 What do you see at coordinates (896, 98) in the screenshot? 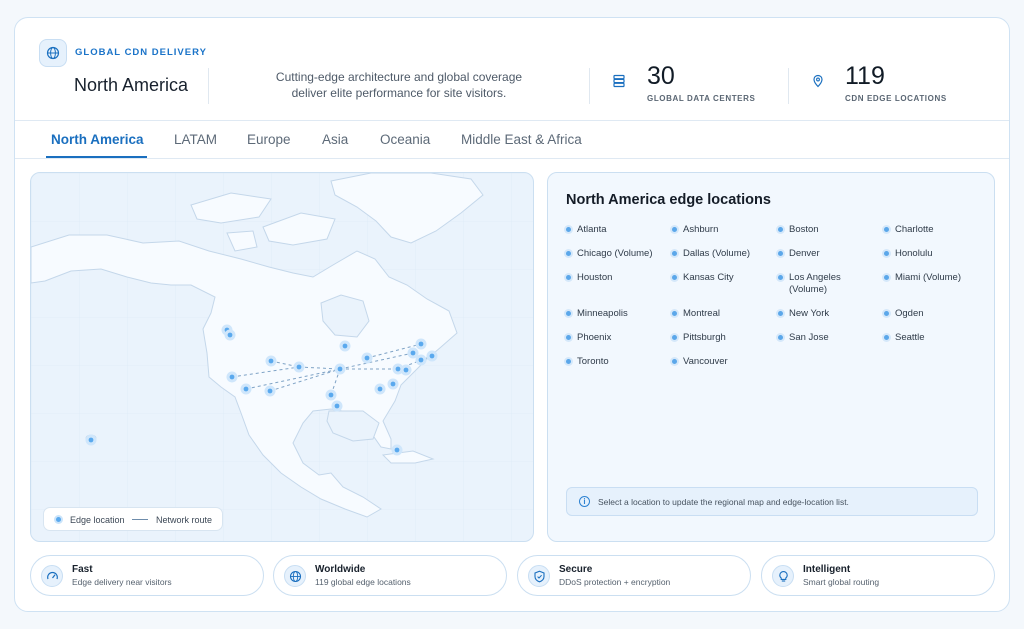
I see `edge-locations-label: CDN EDGE LOCATIONS` at bounding box center [896, 98].